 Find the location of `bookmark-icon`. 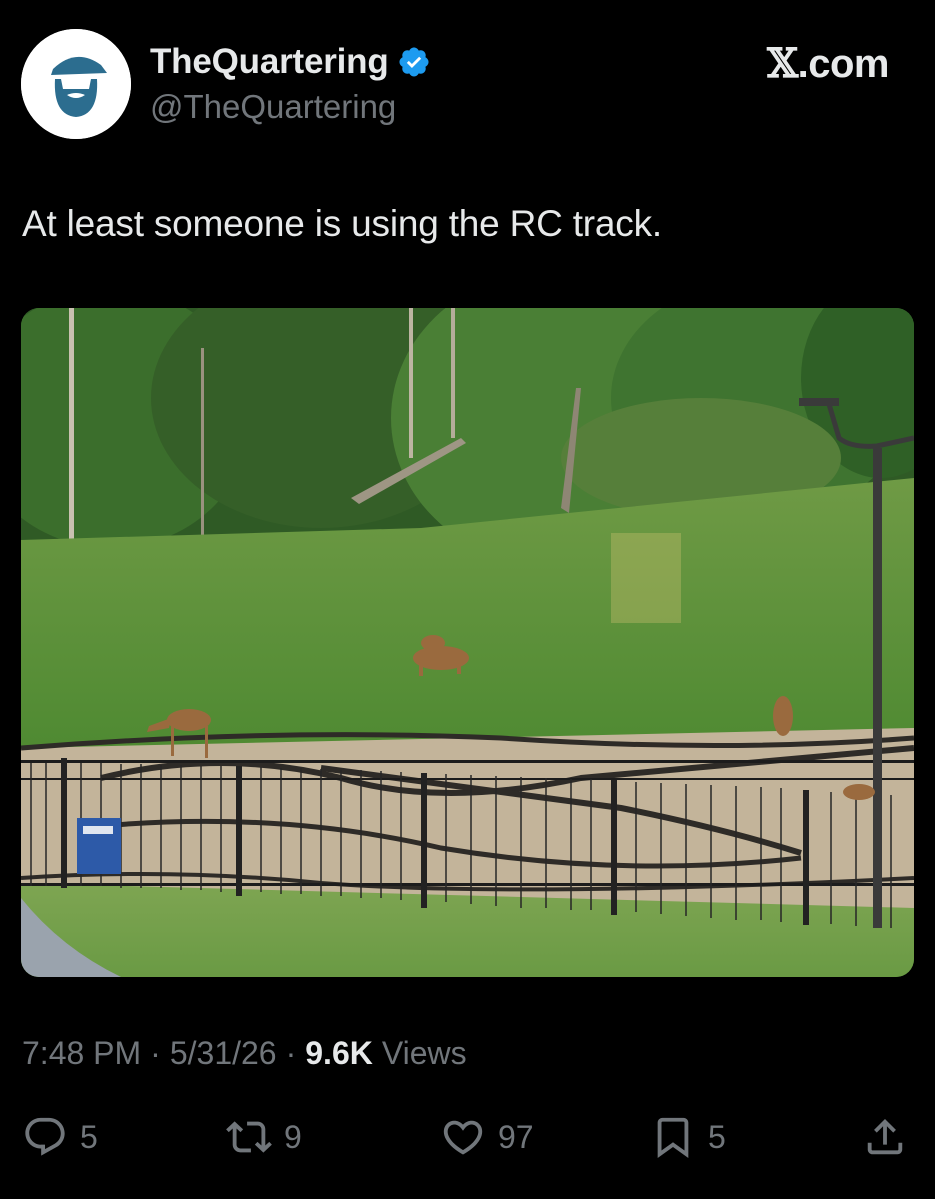

bookmark-icon is located at coordinates (673, 1137).